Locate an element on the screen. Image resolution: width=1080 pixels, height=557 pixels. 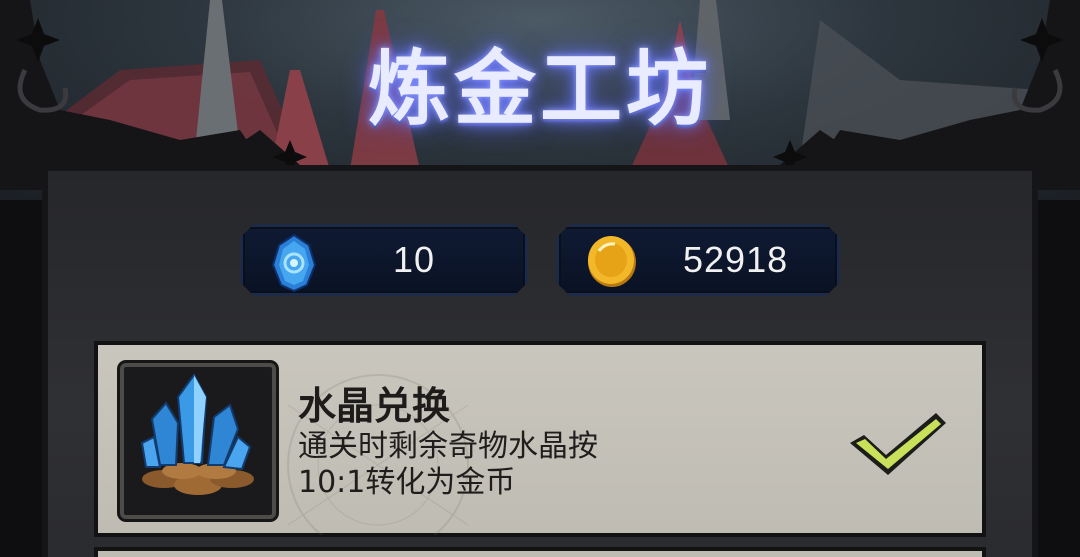
crystal-currency-box: 10 is located at coordinates (384, 260).